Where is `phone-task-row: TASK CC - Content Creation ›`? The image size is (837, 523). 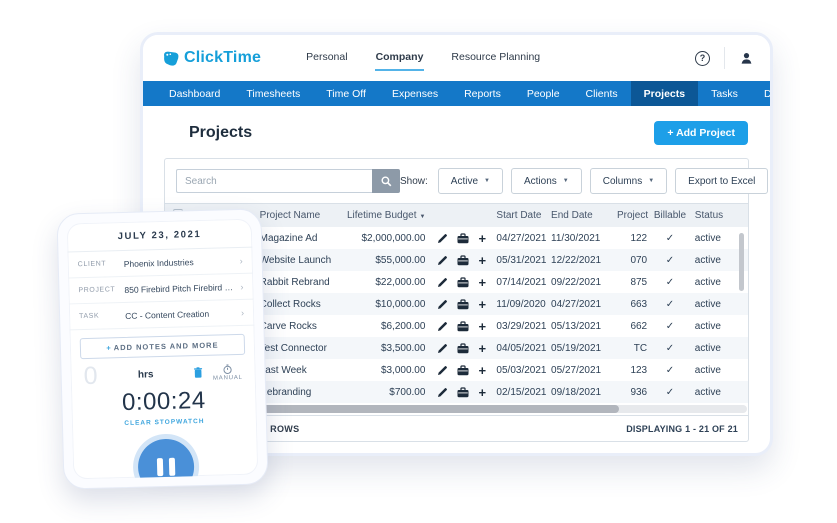
phone-task-row: TASK CC - Content Creation › is located at coordinates (161, 315).